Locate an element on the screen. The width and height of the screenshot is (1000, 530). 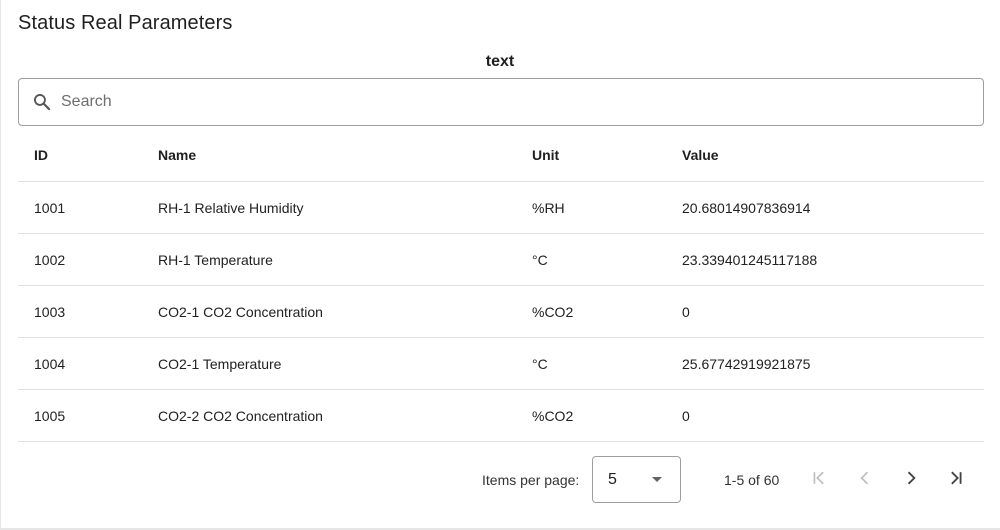
search-icon is located at coordinates (42, 102).